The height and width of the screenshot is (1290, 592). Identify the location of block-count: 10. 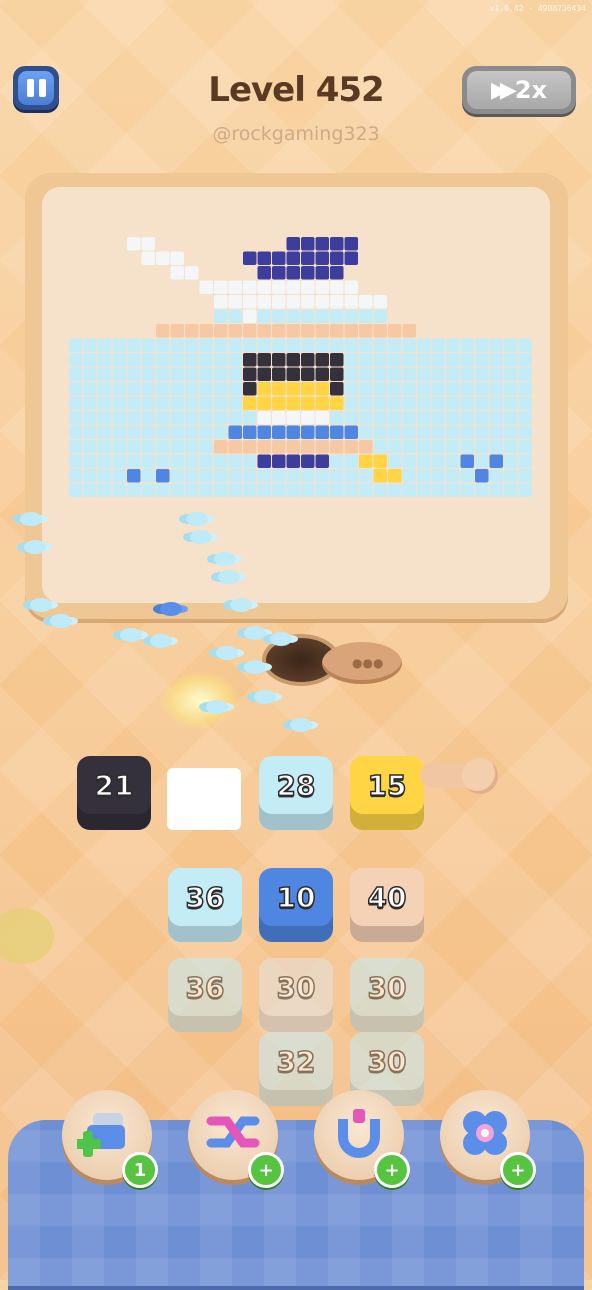
(296, 897).